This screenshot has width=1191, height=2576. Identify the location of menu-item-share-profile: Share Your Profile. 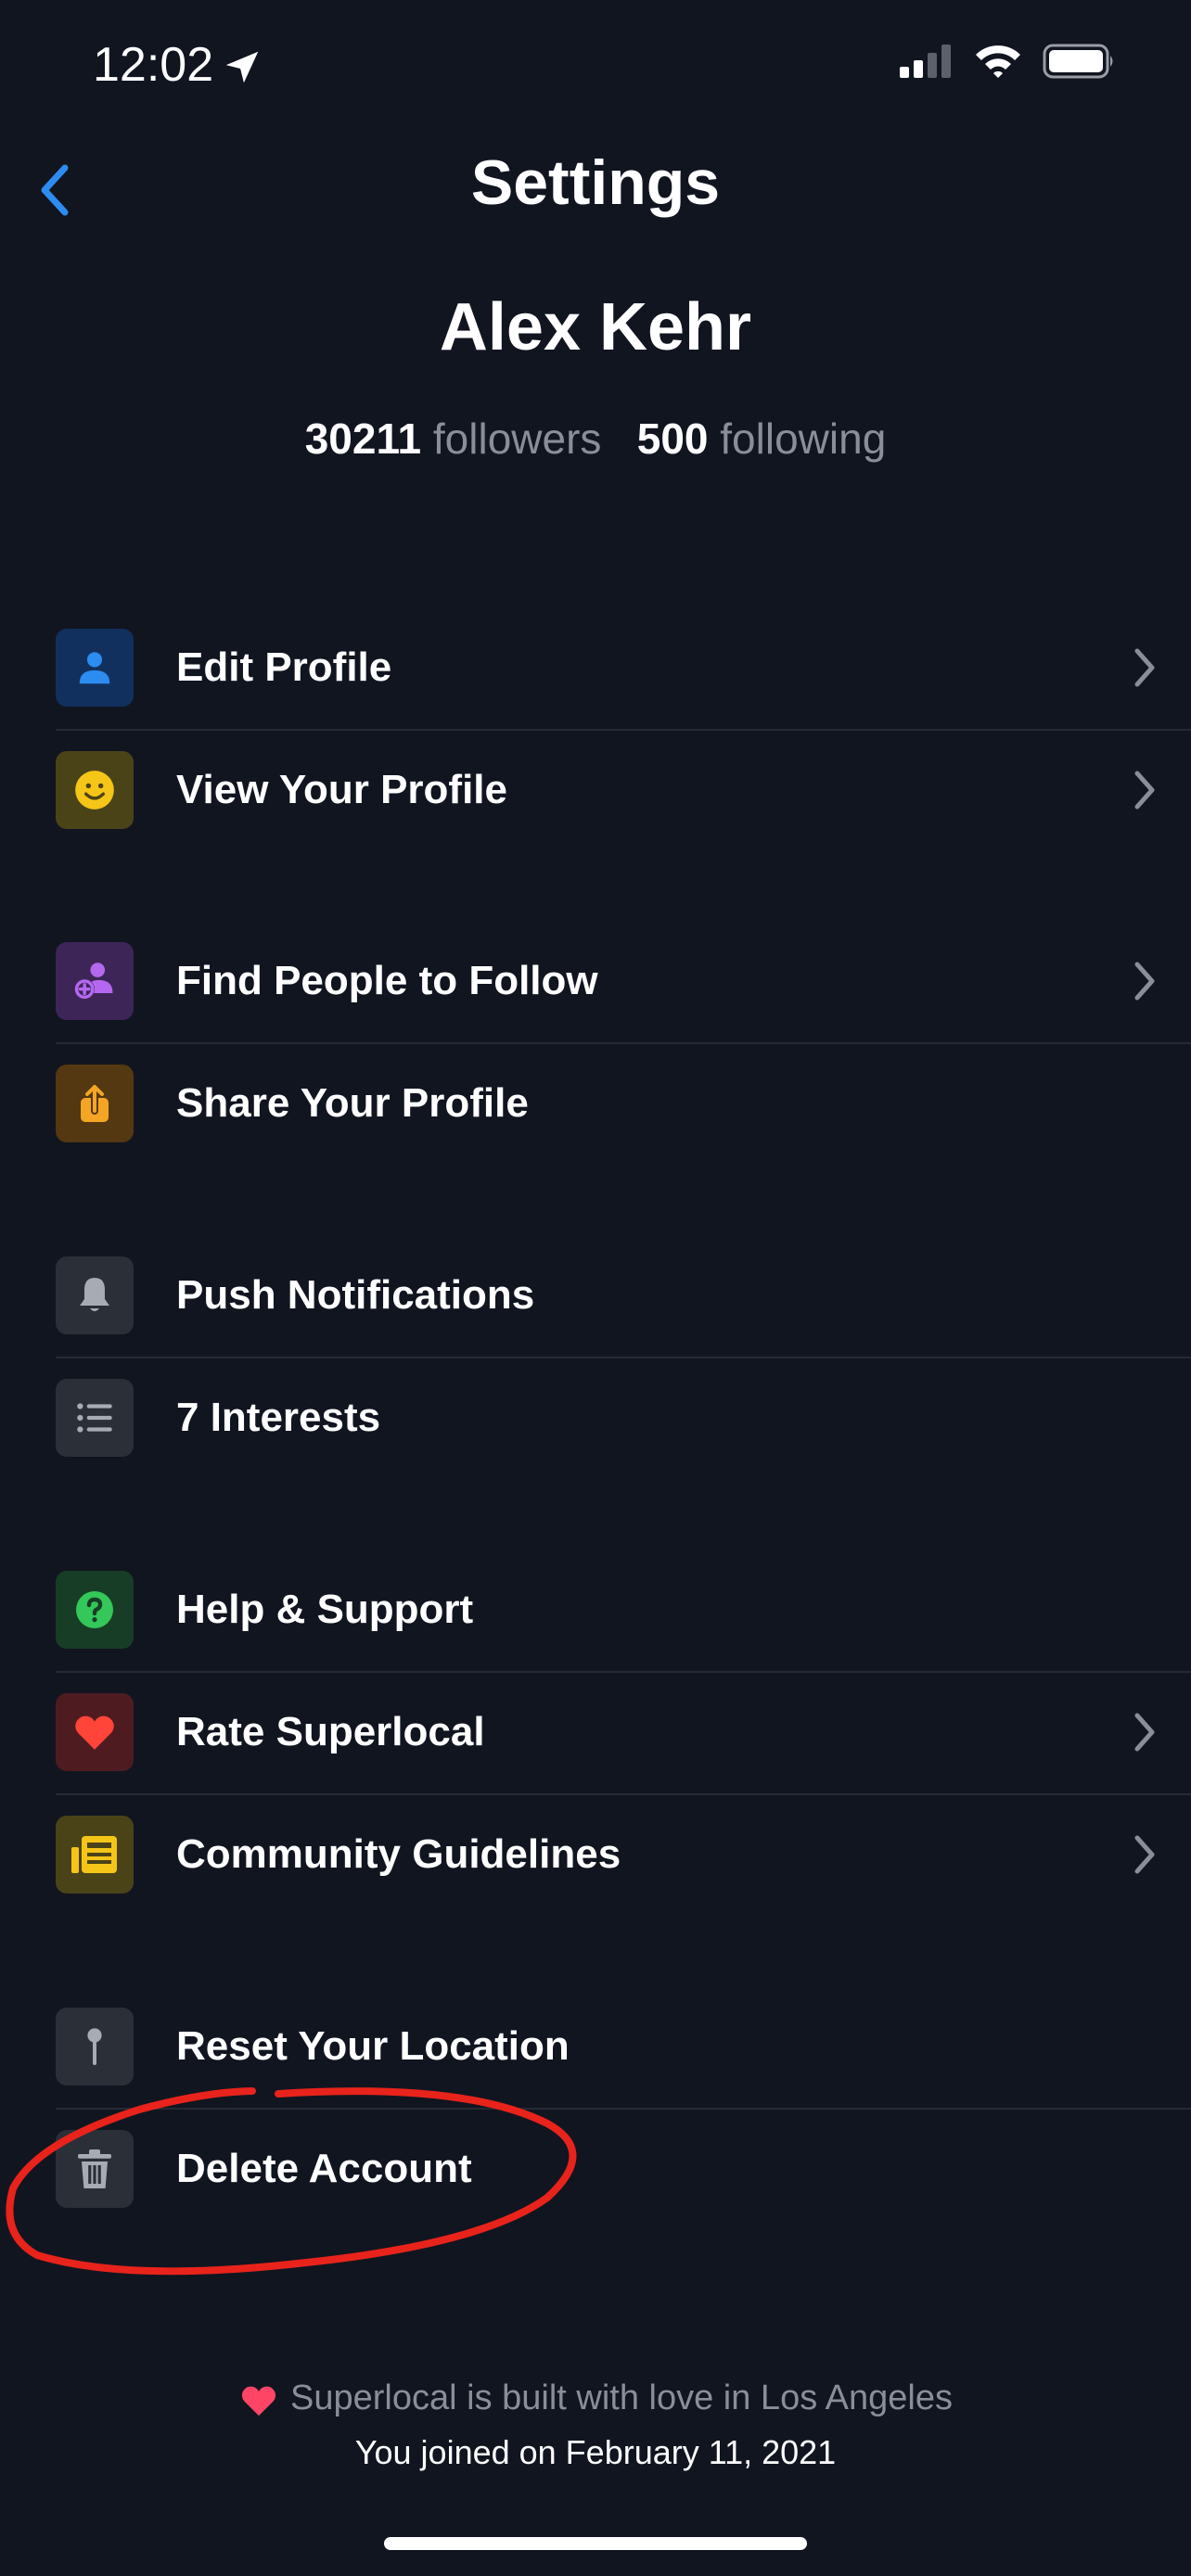
(623, 1103).